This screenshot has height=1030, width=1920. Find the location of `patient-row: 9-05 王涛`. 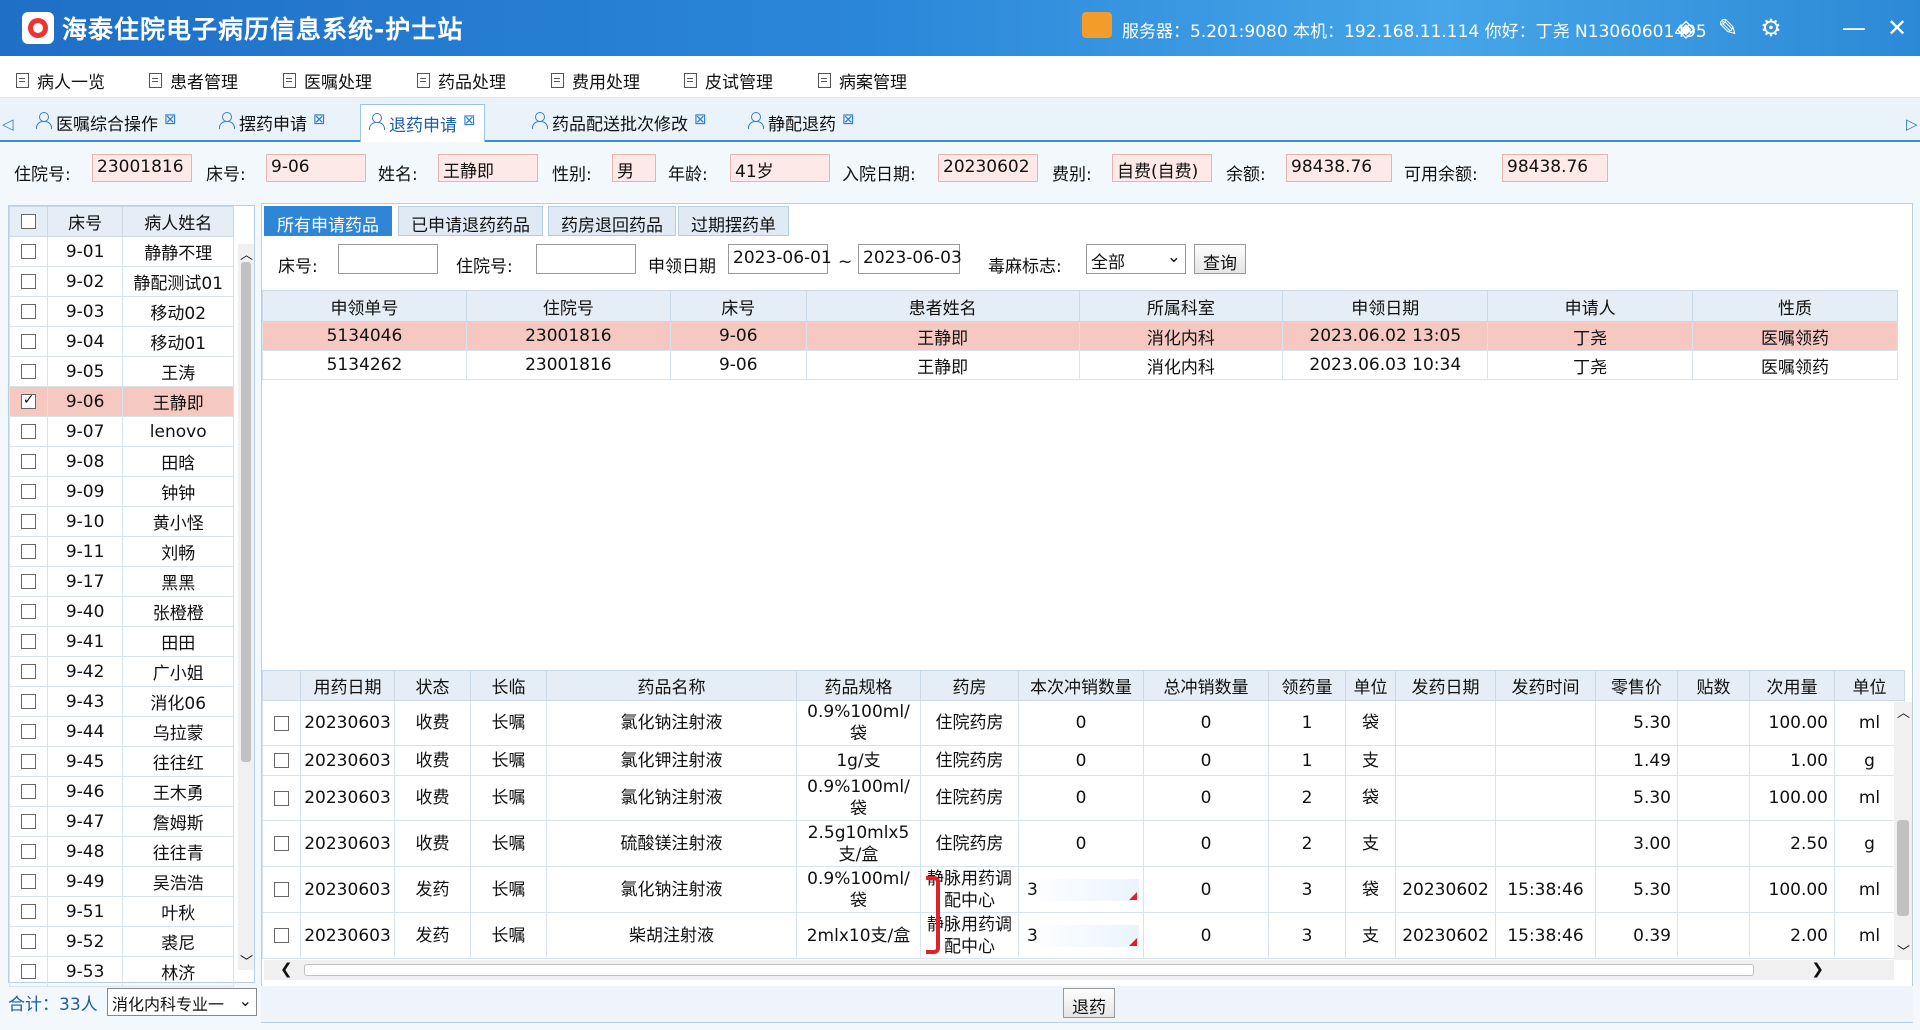

patient-row: 9-05 王涛 is located at coordinates (121, 371).